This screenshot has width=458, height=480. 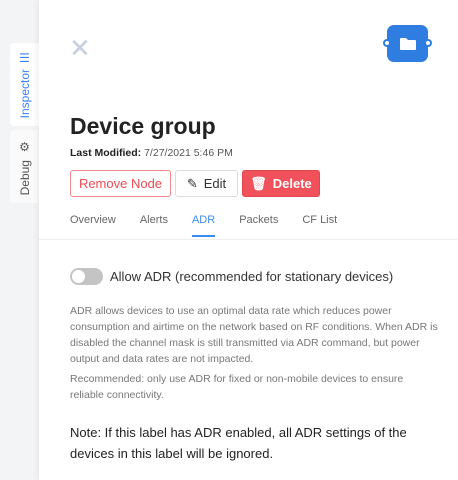 I want to click on folder-node-icon, so click(x=407, y=43).